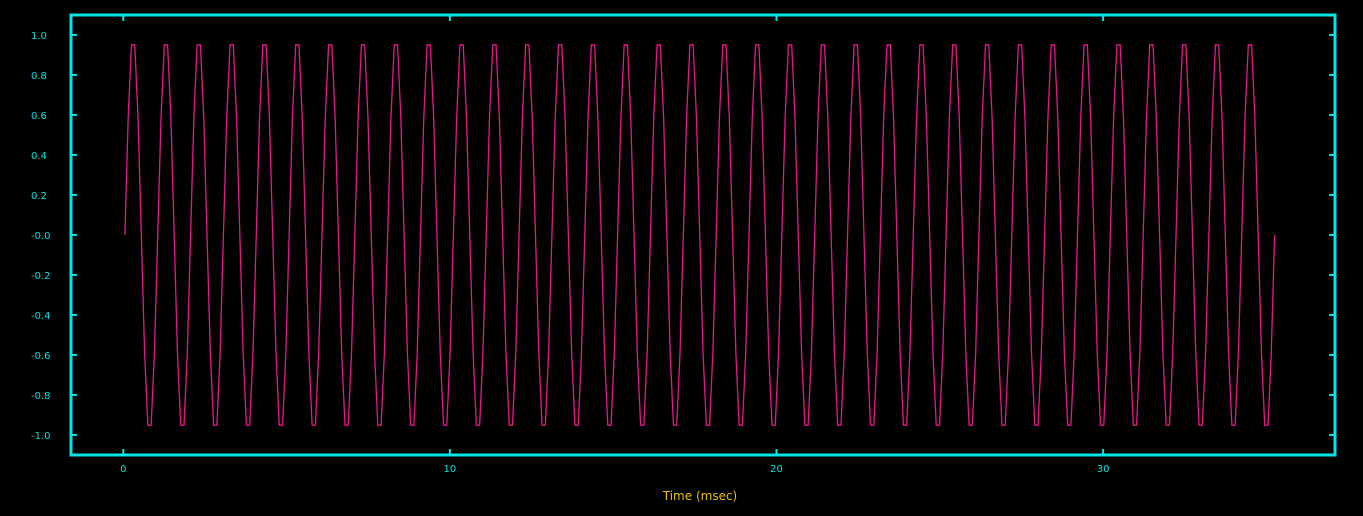 The height and width of the screenshot is (516, 1363). Describe the element at coordinates (39, 36) in the screenshot. I see `y-tick-label: 1.0` at that location.